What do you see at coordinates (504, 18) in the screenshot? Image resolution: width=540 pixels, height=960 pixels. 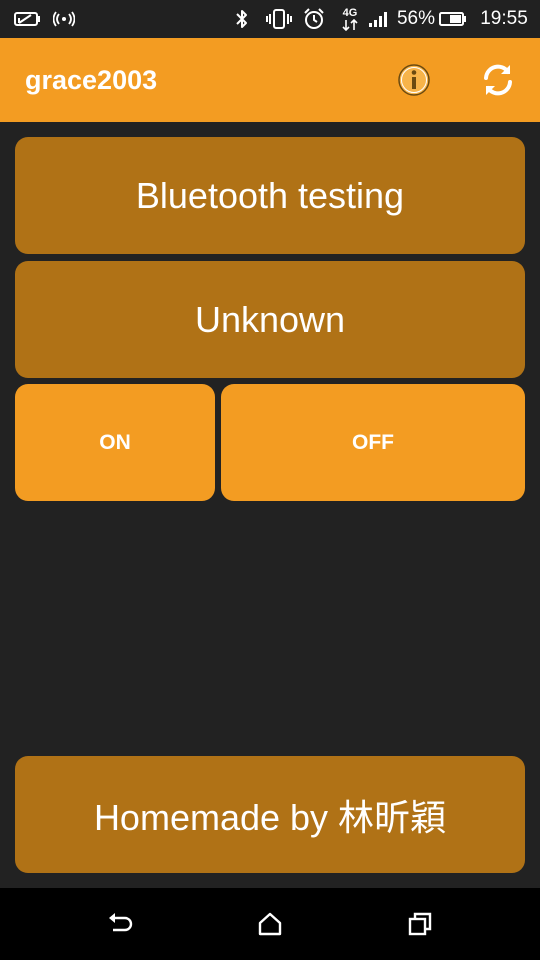 I see `clock: 19:55` at bounding box center [504, 18].